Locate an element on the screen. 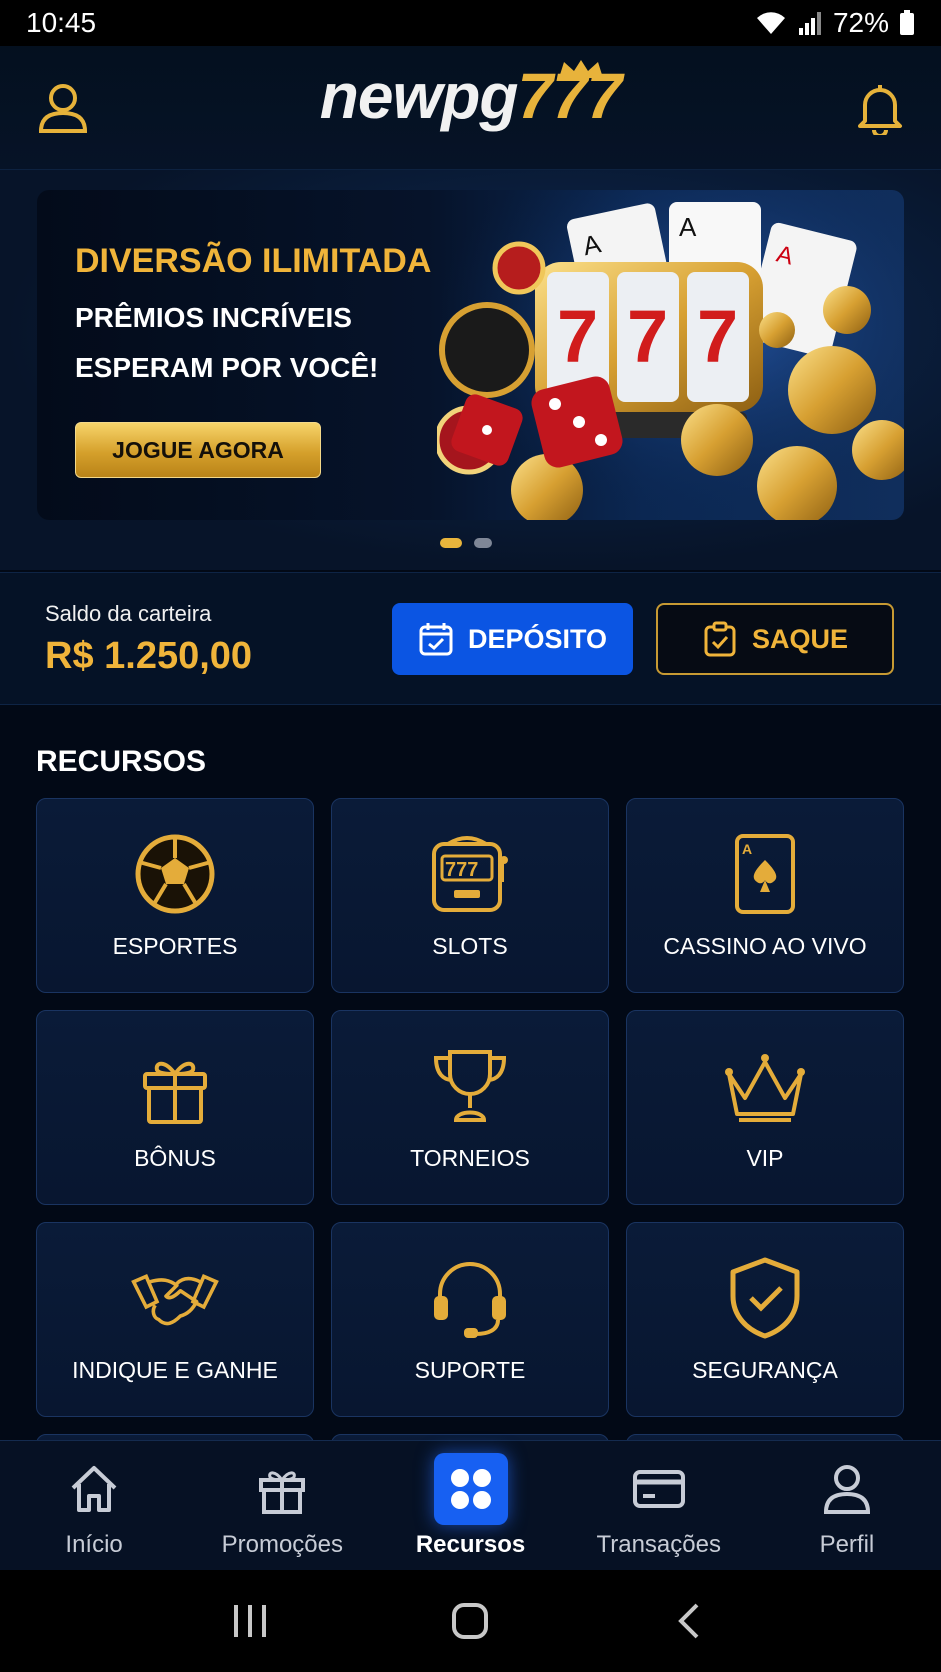 This screenshot has width=941, height=1672. card-icon is located at coordinates (658, 1489).